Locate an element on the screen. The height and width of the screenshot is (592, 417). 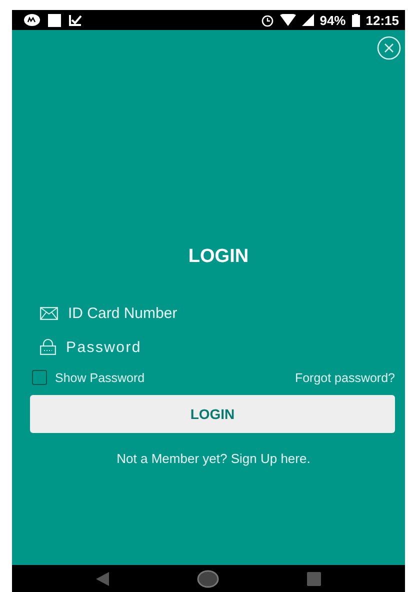
lock-icon is located at coordinates (48, 347).